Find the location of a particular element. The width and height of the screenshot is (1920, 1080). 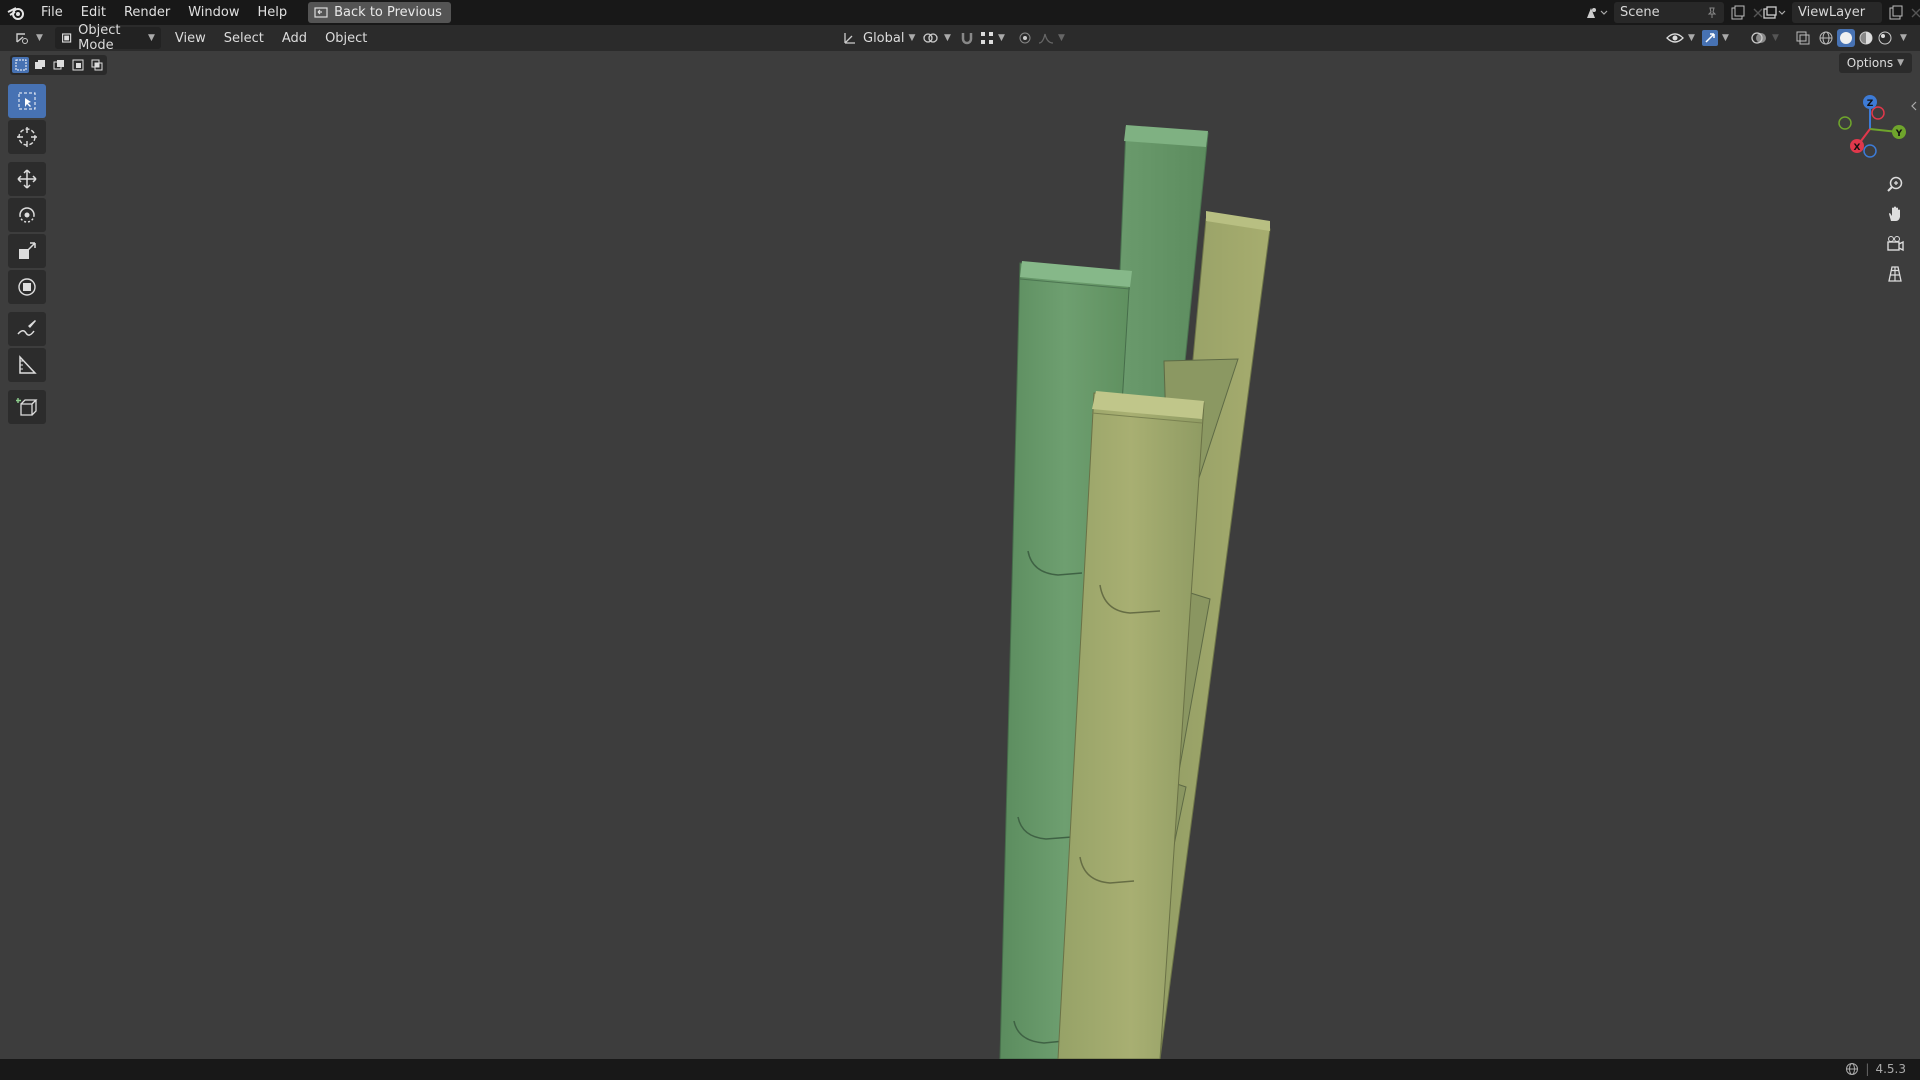

perspective-toggle-button is located at coordinates (1895, 274).